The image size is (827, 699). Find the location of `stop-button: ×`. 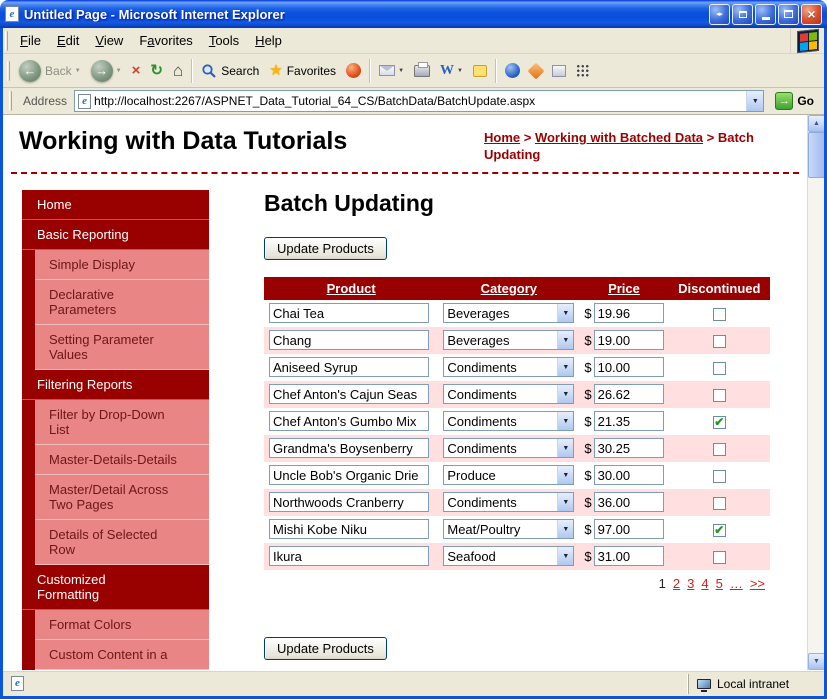

stop-button: × is located at coordinates (136, 71).